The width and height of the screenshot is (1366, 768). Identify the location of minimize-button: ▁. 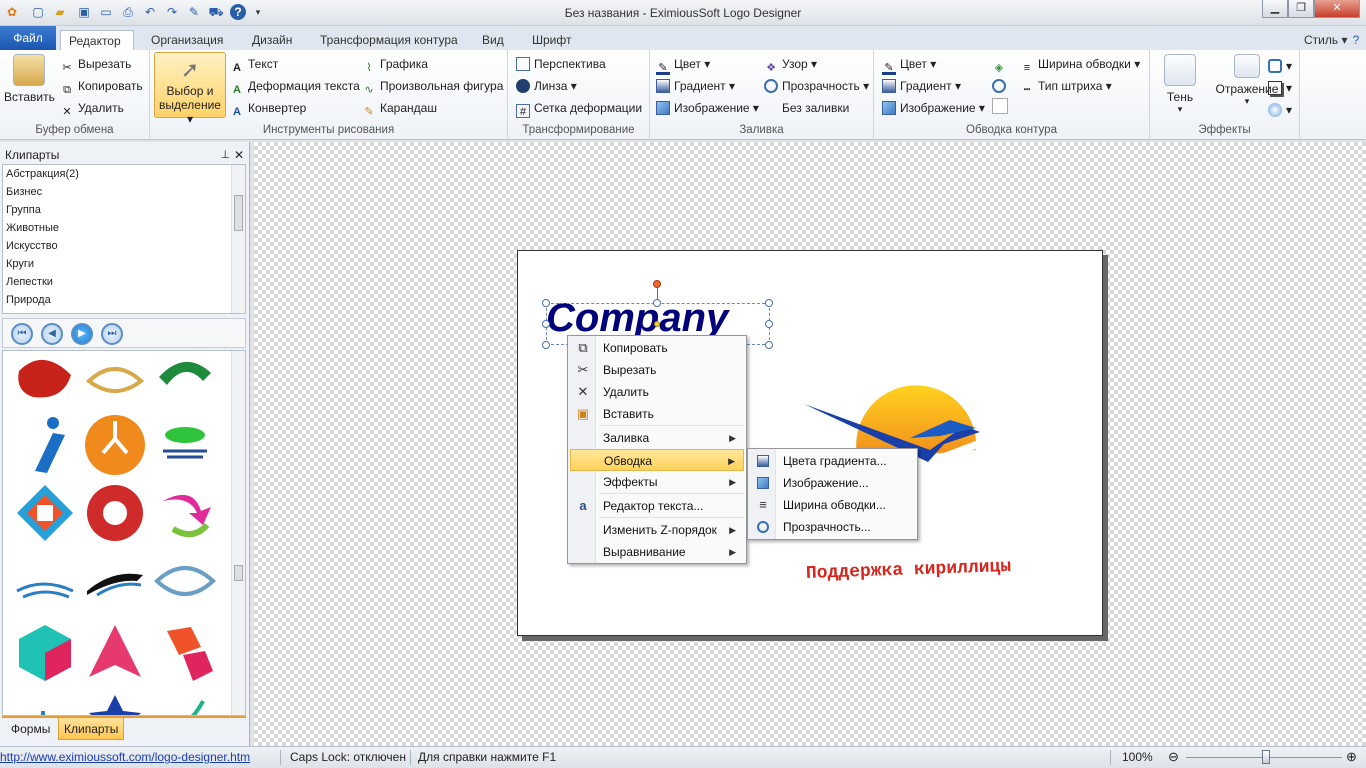
(1275, 9).